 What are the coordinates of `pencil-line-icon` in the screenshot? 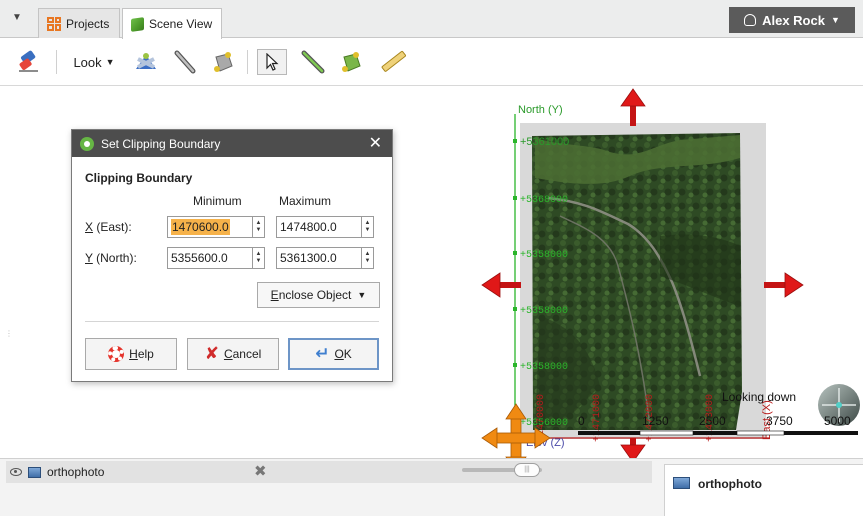 It's located at (185, 62).